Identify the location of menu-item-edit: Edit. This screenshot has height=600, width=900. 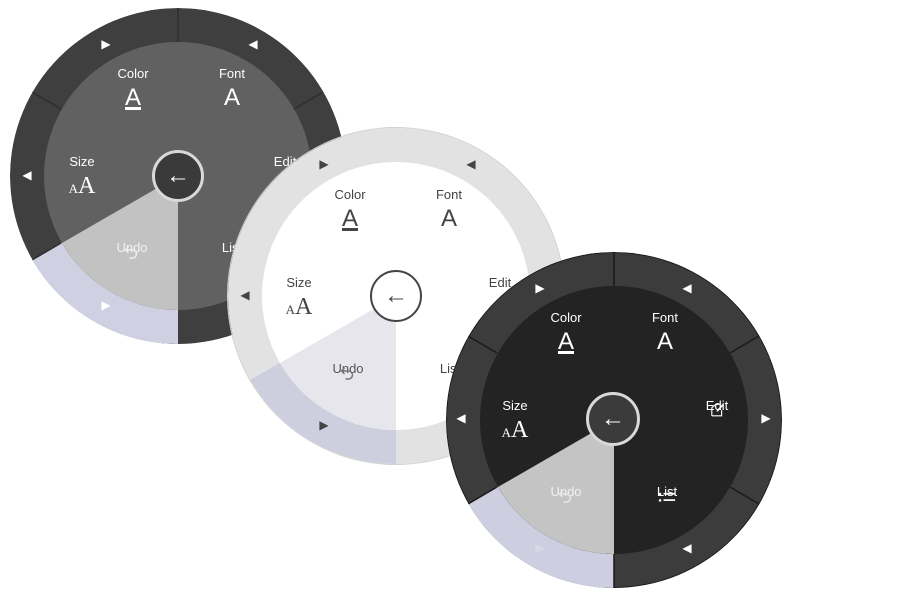
(717, 407).